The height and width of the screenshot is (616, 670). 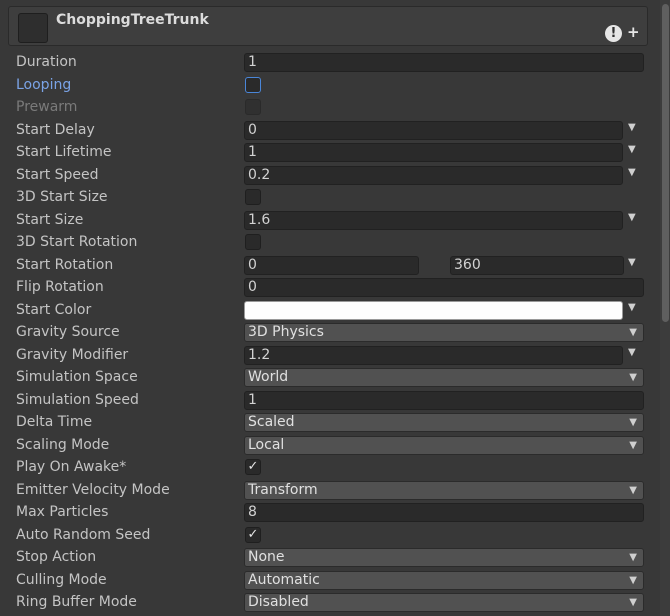 What do you see at coordinates (632, 307) in the screenshot?
I see `start-color-mode-dropdown: ▼` at bounding box center [632, 307].